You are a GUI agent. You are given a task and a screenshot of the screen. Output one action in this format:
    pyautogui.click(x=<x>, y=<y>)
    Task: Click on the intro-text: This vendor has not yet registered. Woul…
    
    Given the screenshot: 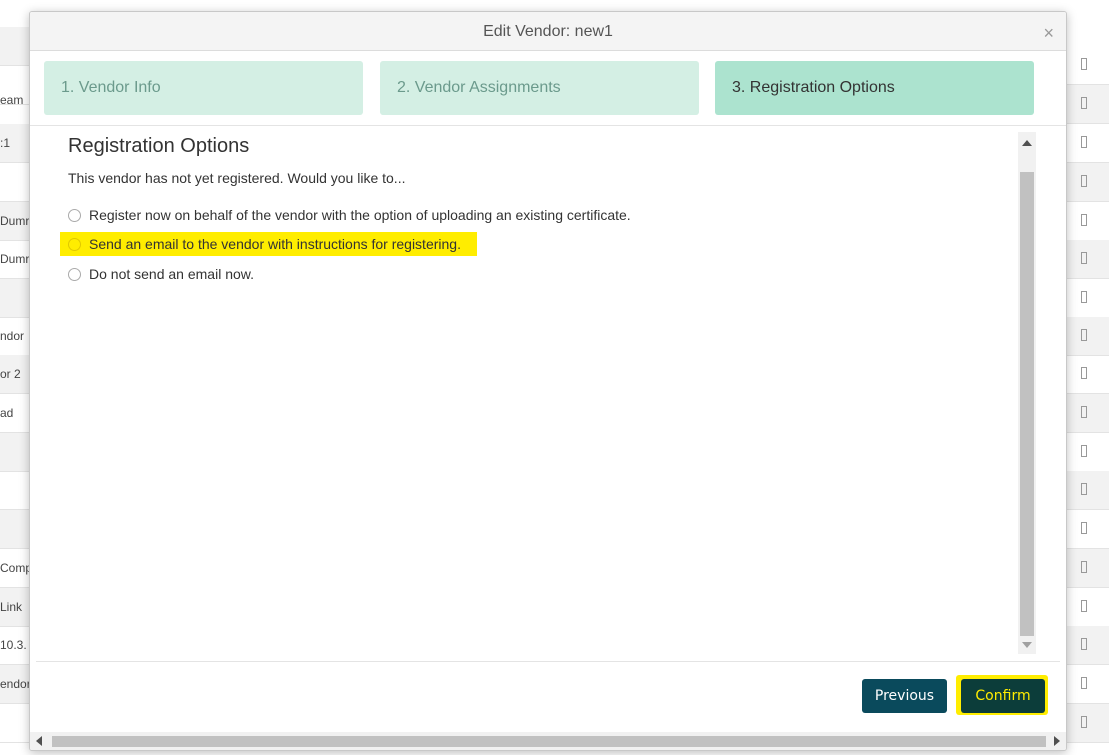 What is the action you would take?
    pyautogui.click(x=237, y=178)
    